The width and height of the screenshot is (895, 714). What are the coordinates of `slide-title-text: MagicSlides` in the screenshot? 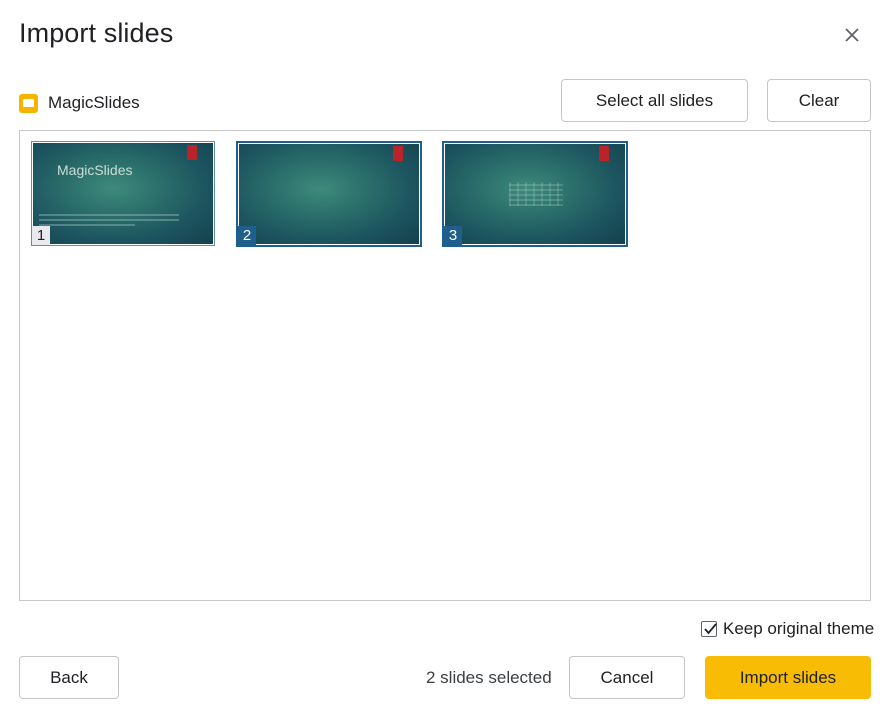 It's located at (95, 170).